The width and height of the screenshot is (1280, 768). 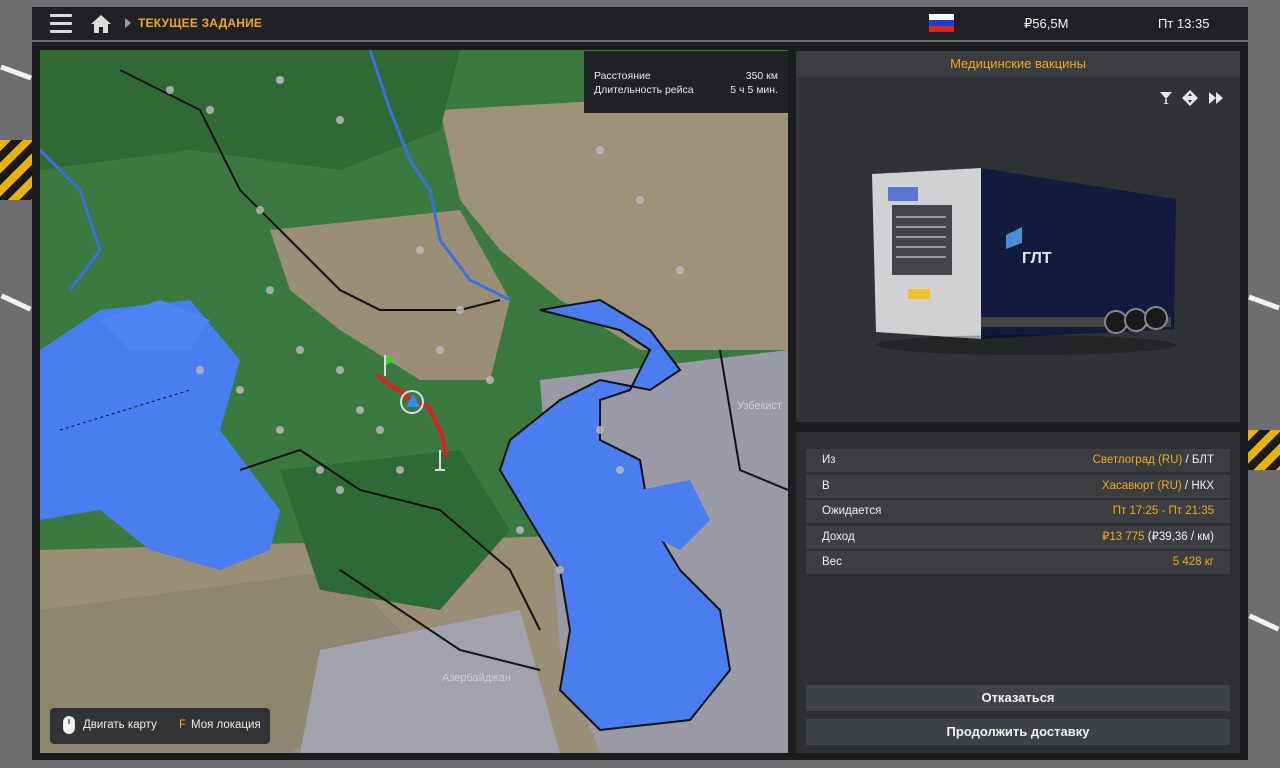 I want to click on detail-value-main: Пт 17:25 - Пт 21:35, so click(x=1163, y=511).